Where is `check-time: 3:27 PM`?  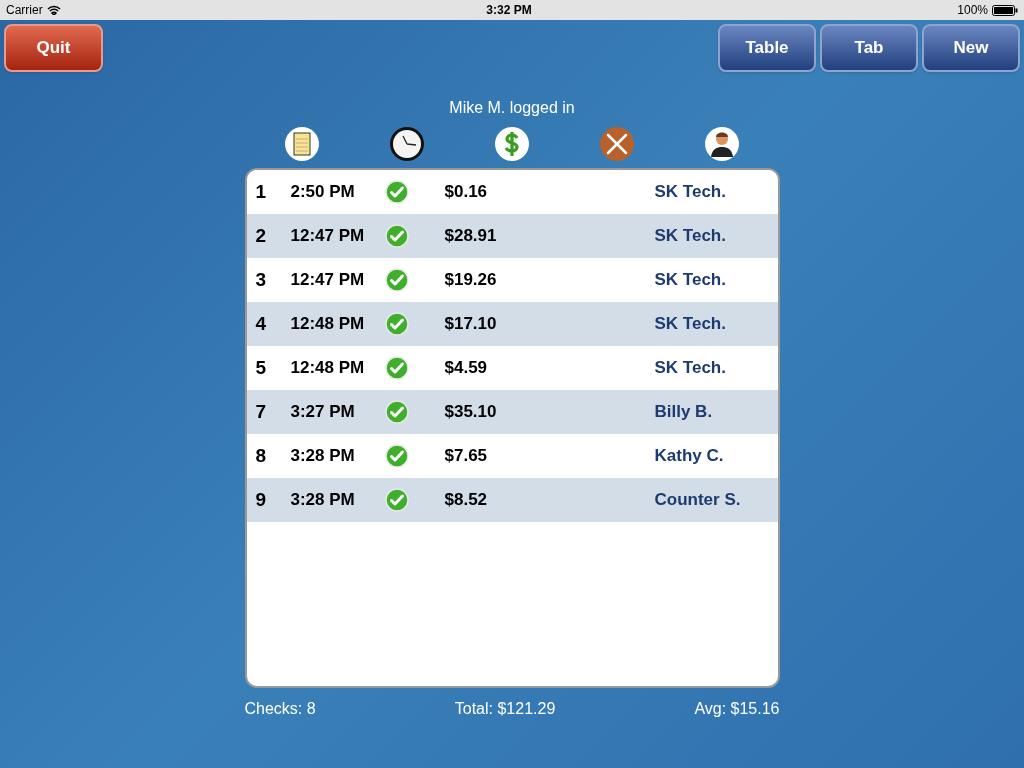
check-time: 3:27 PM is located at coordinates (323, 412).